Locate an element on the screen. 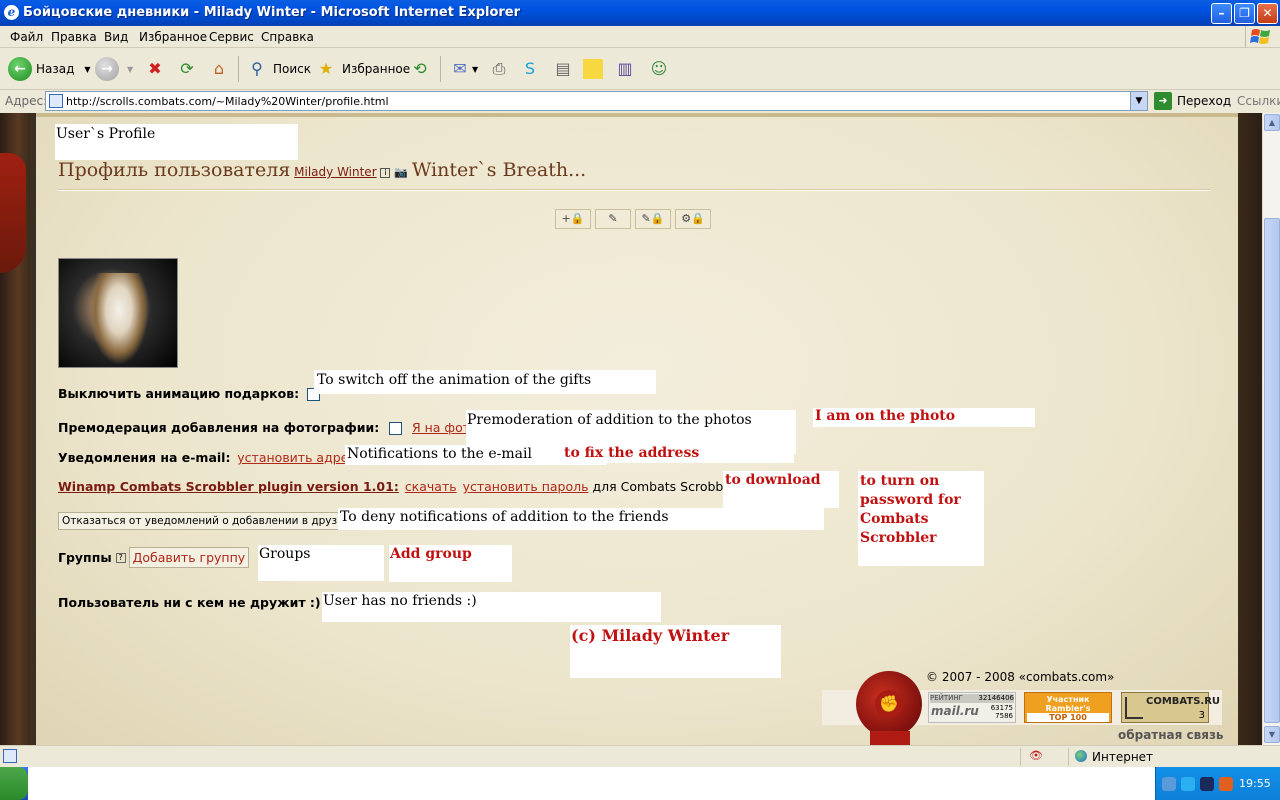 This screenshot has width=1280, height=800. groups-note: Groups is located at coordinates (321, 563).